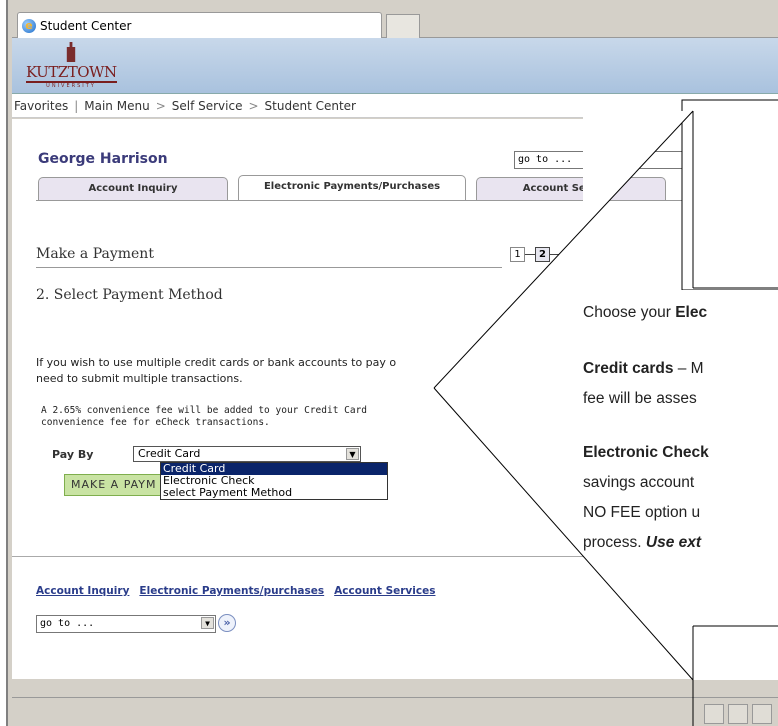  Describe the element at coordinates (384, 591) in the screenshot. I see `footer-link-account-services: Account Services` at that location.